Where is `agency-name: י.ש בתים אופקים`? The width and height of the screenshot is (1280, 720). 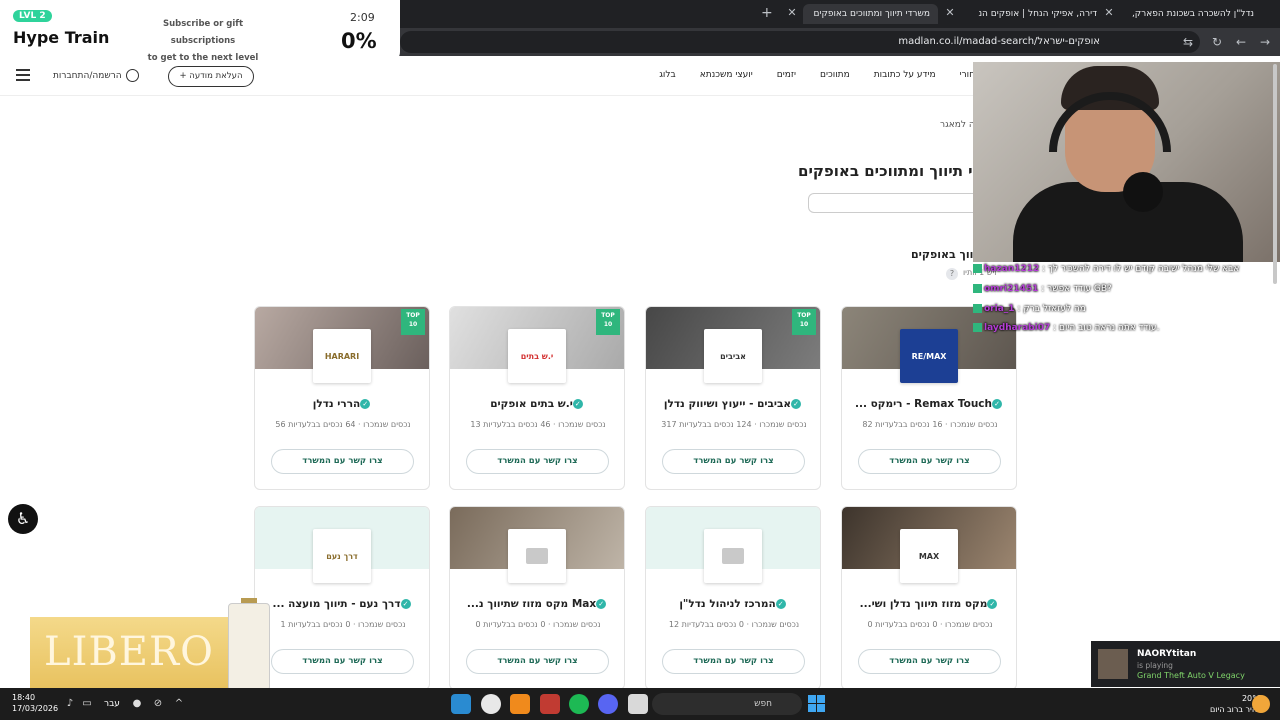 agency-name: י.ש בתים אופקים is located at coordinates (531, 404).